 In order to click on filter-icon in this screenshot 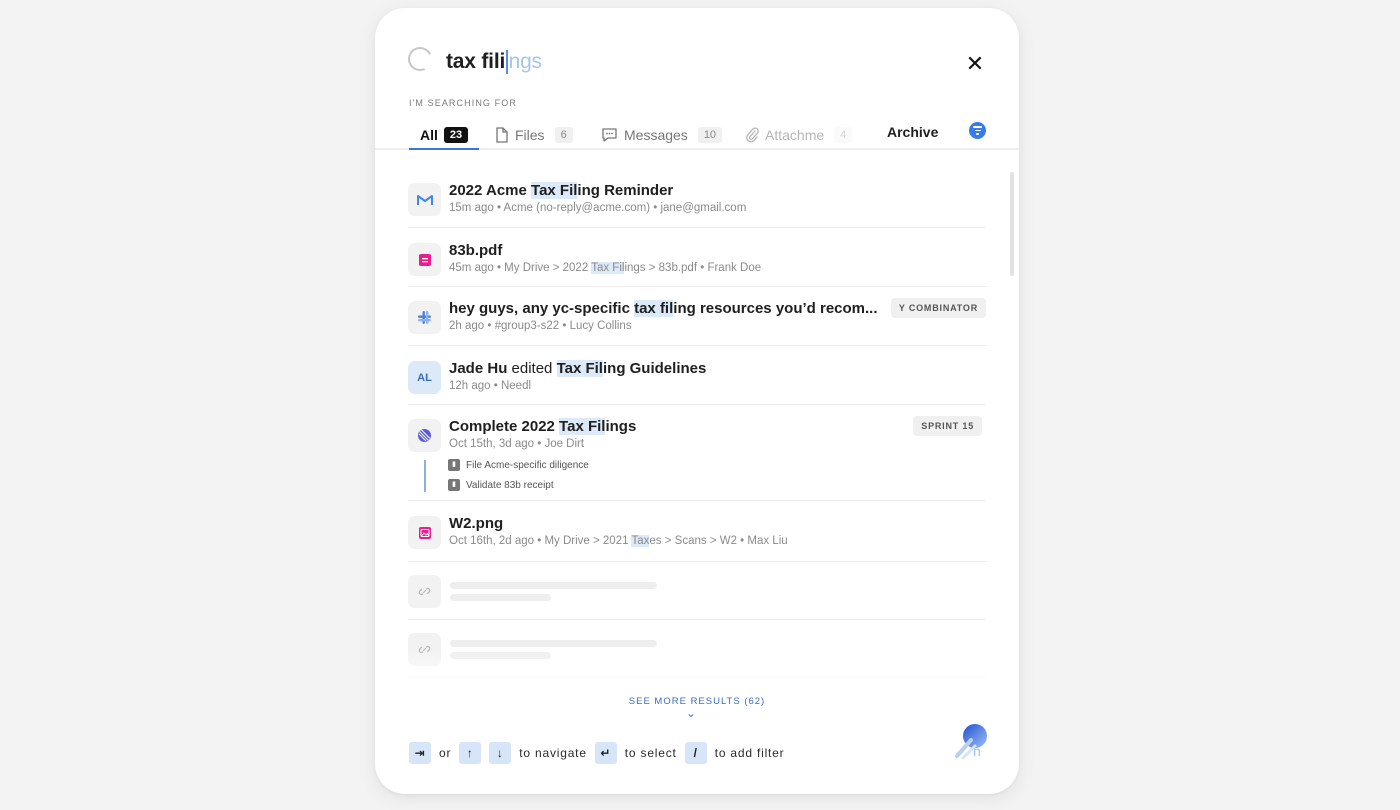, I will do `click(977, 130)`.